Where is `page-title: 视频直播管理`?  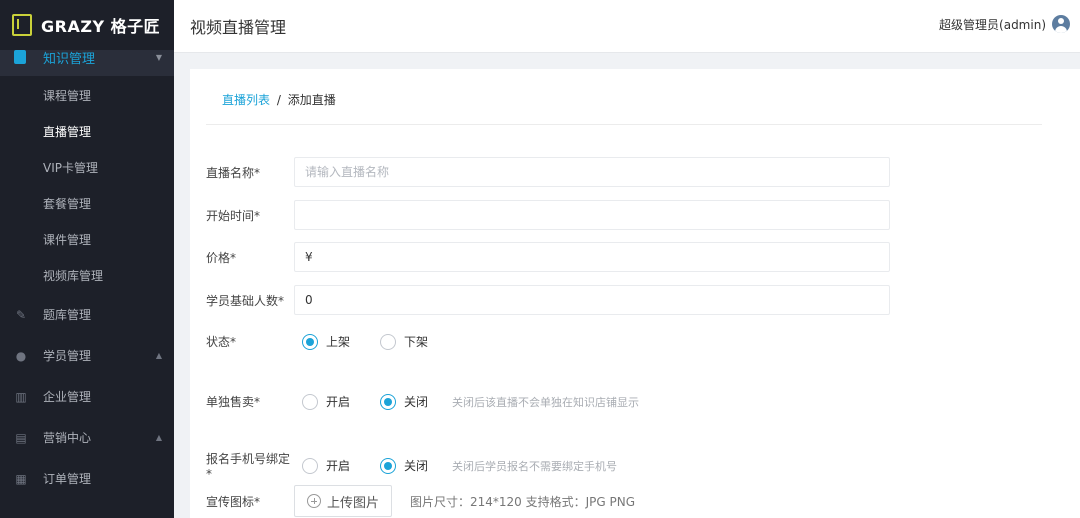 page-title: 视频直播管理 is located at coordinates (238, 27).